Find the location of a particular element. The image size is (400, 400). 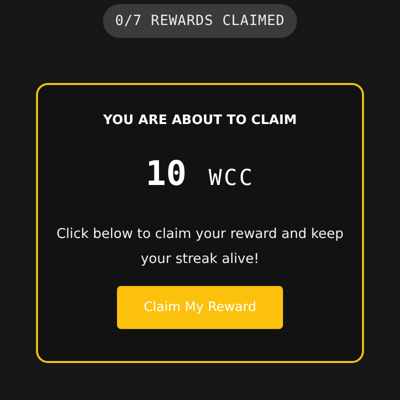

reward-amount: 10 is located at coordinates (166, 174).